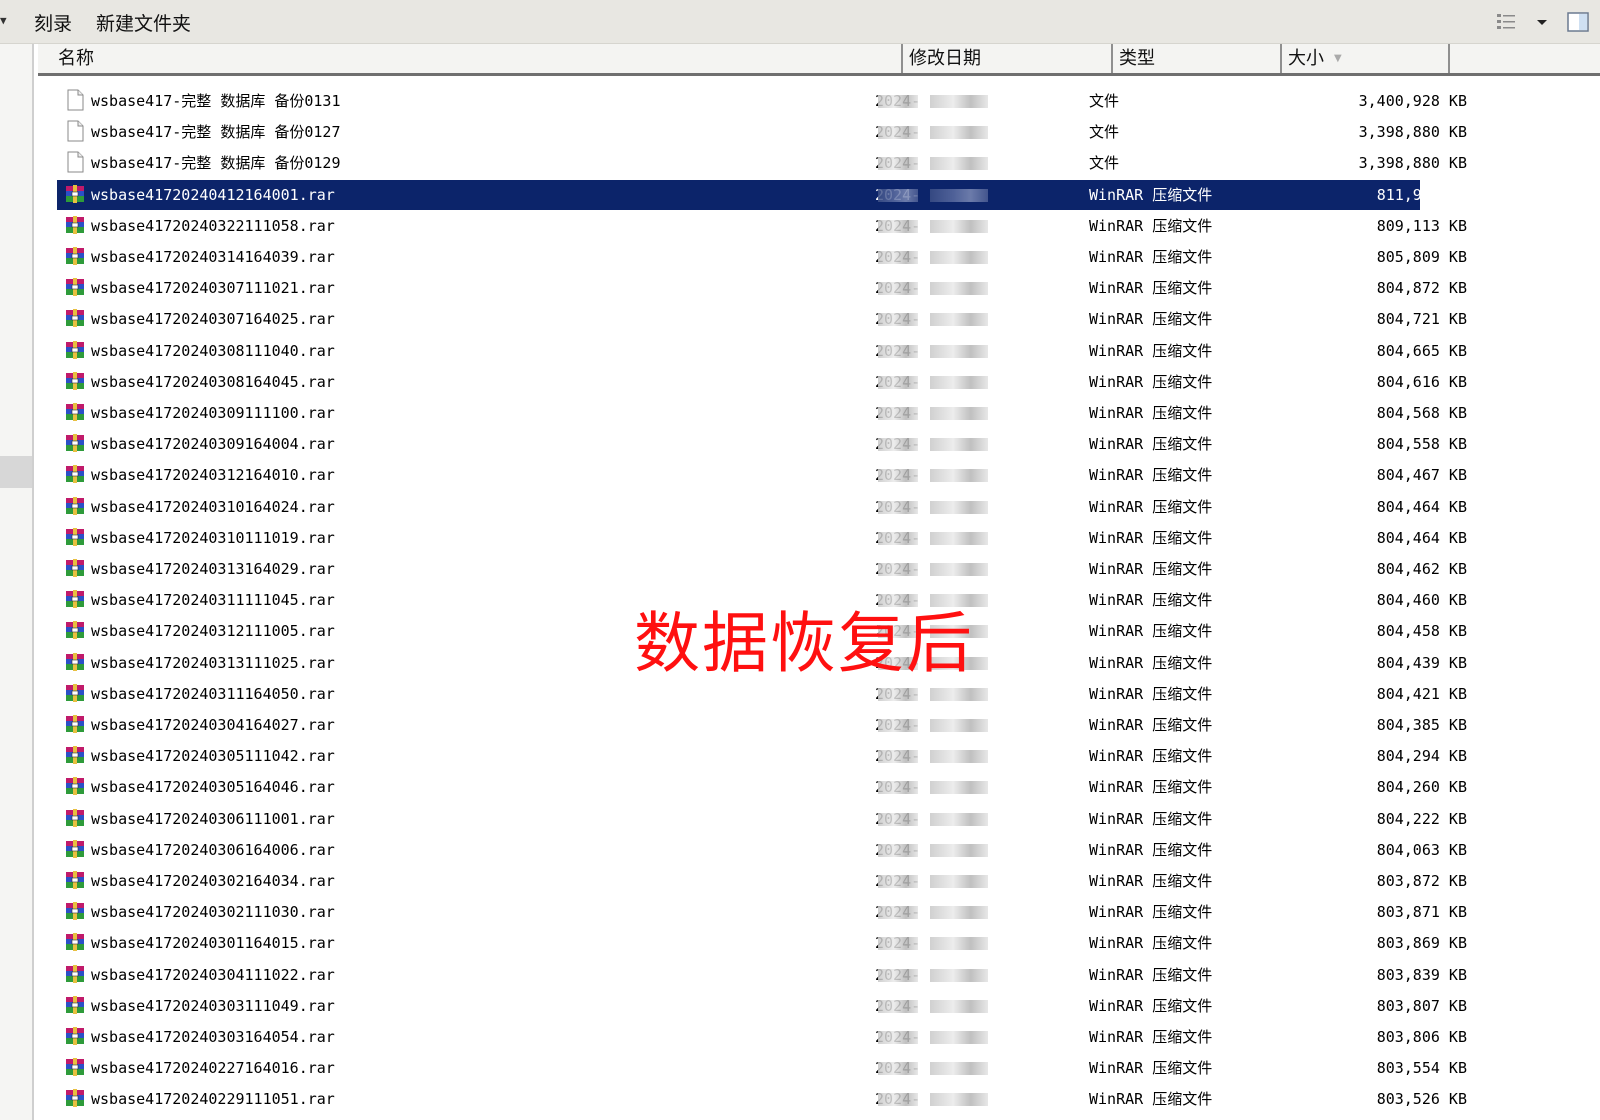  Describe the element at coordinates (143, 22) in the screenshot. I see `new-folder-button: 新建文件夹` at that location.